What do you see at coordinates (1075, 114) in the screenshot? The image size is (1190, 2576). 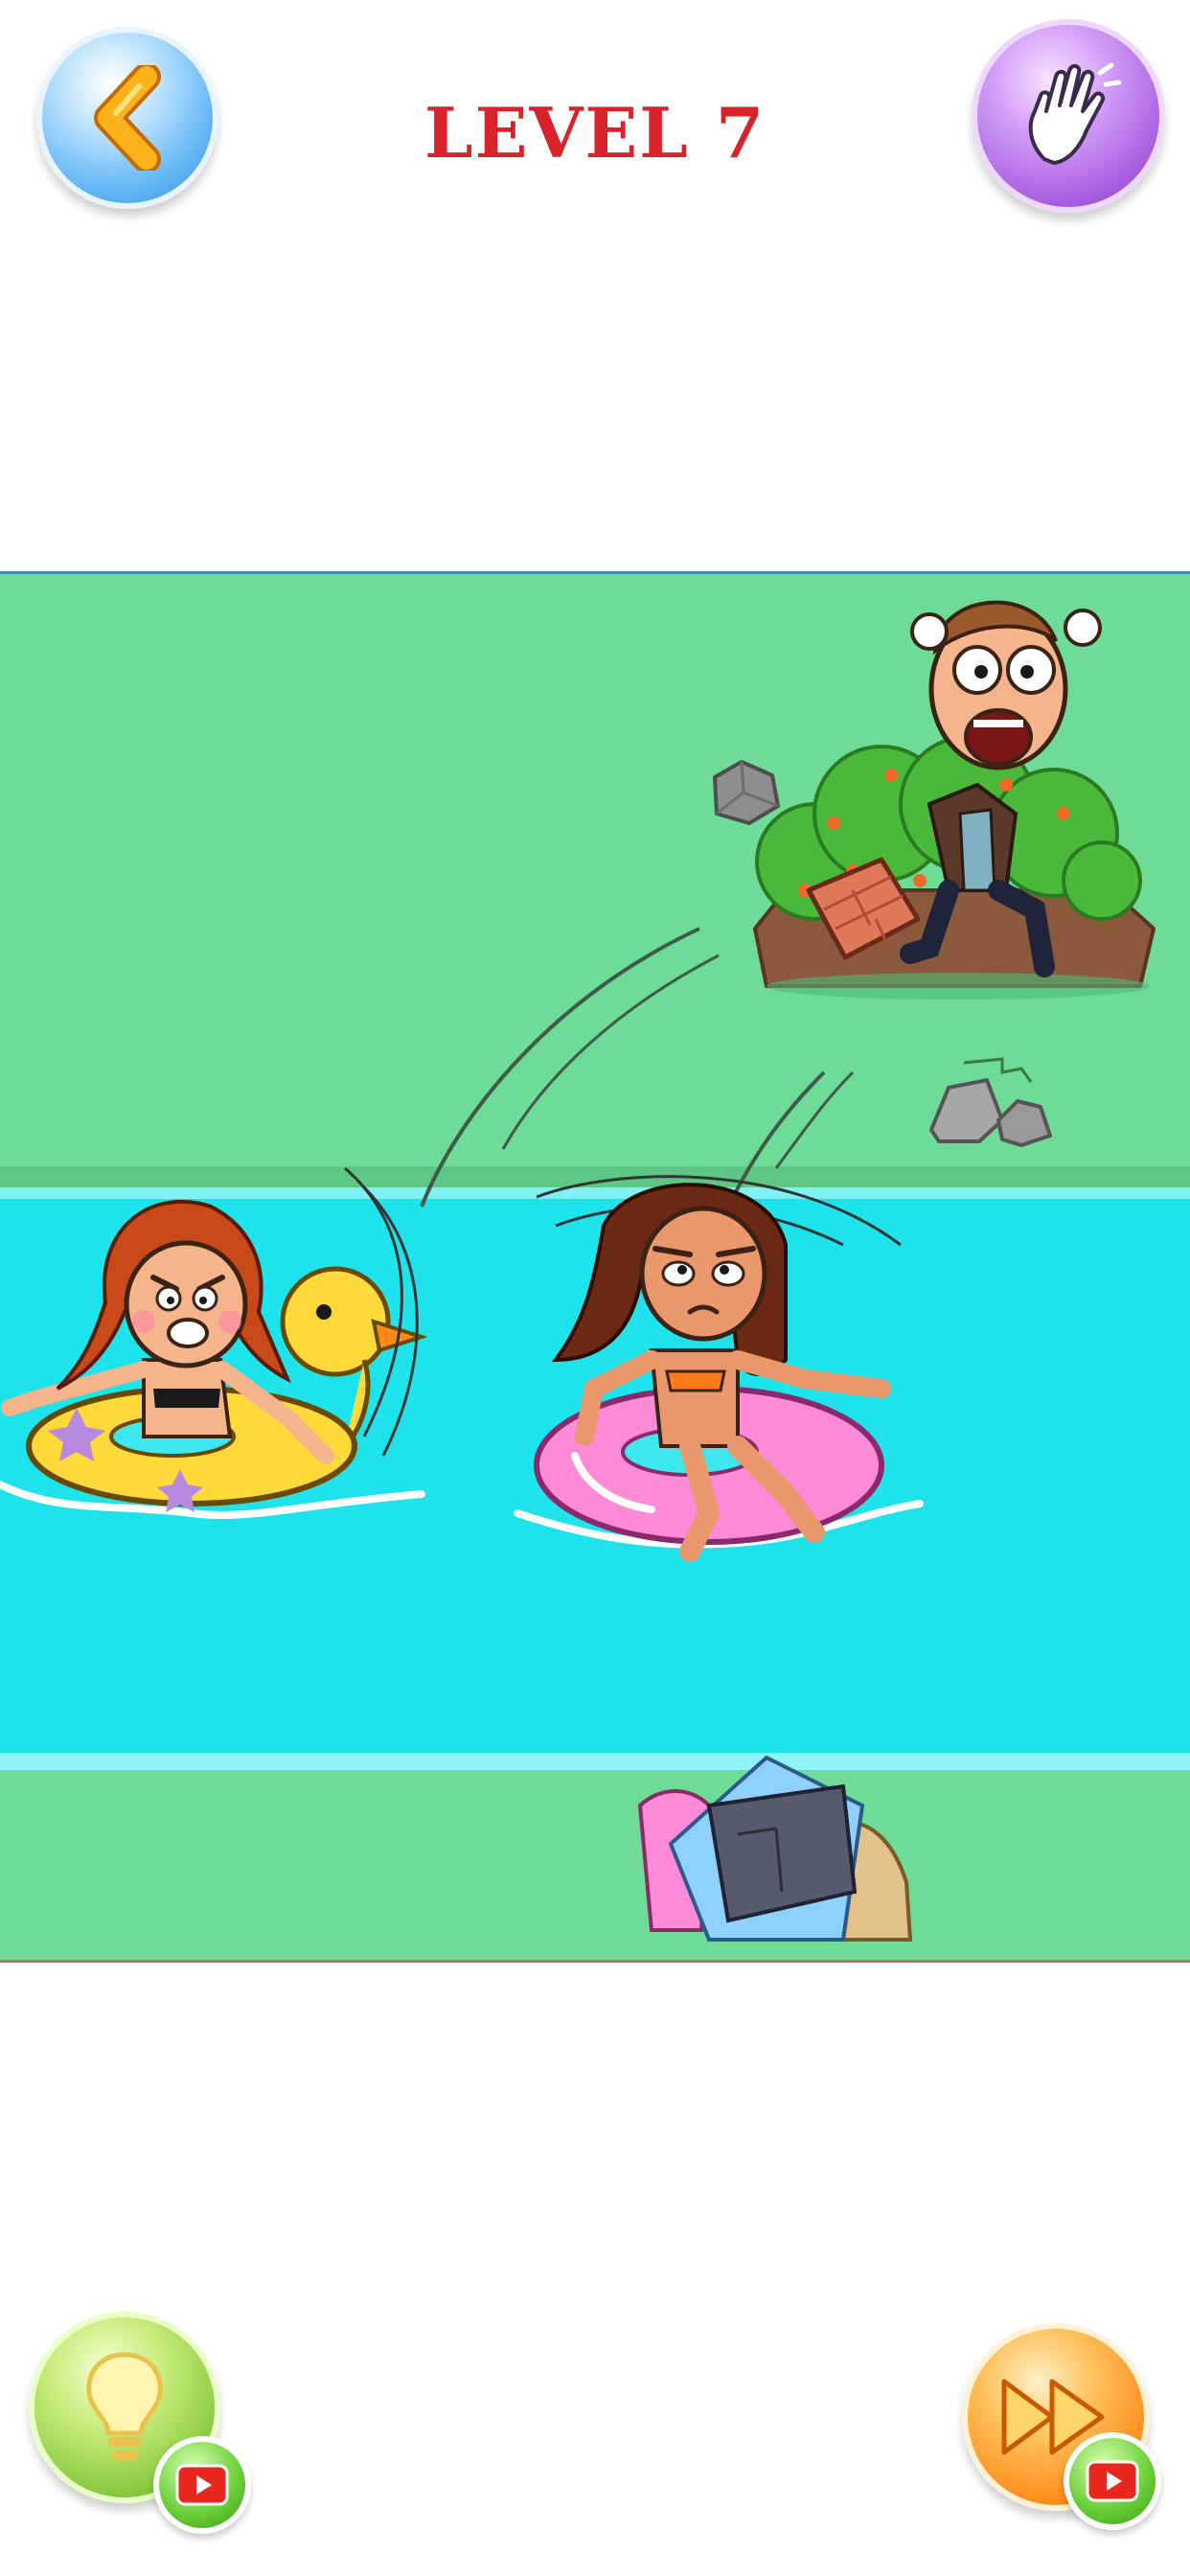 I see `waving-hand-icon` at bounding box center [1075, 114].